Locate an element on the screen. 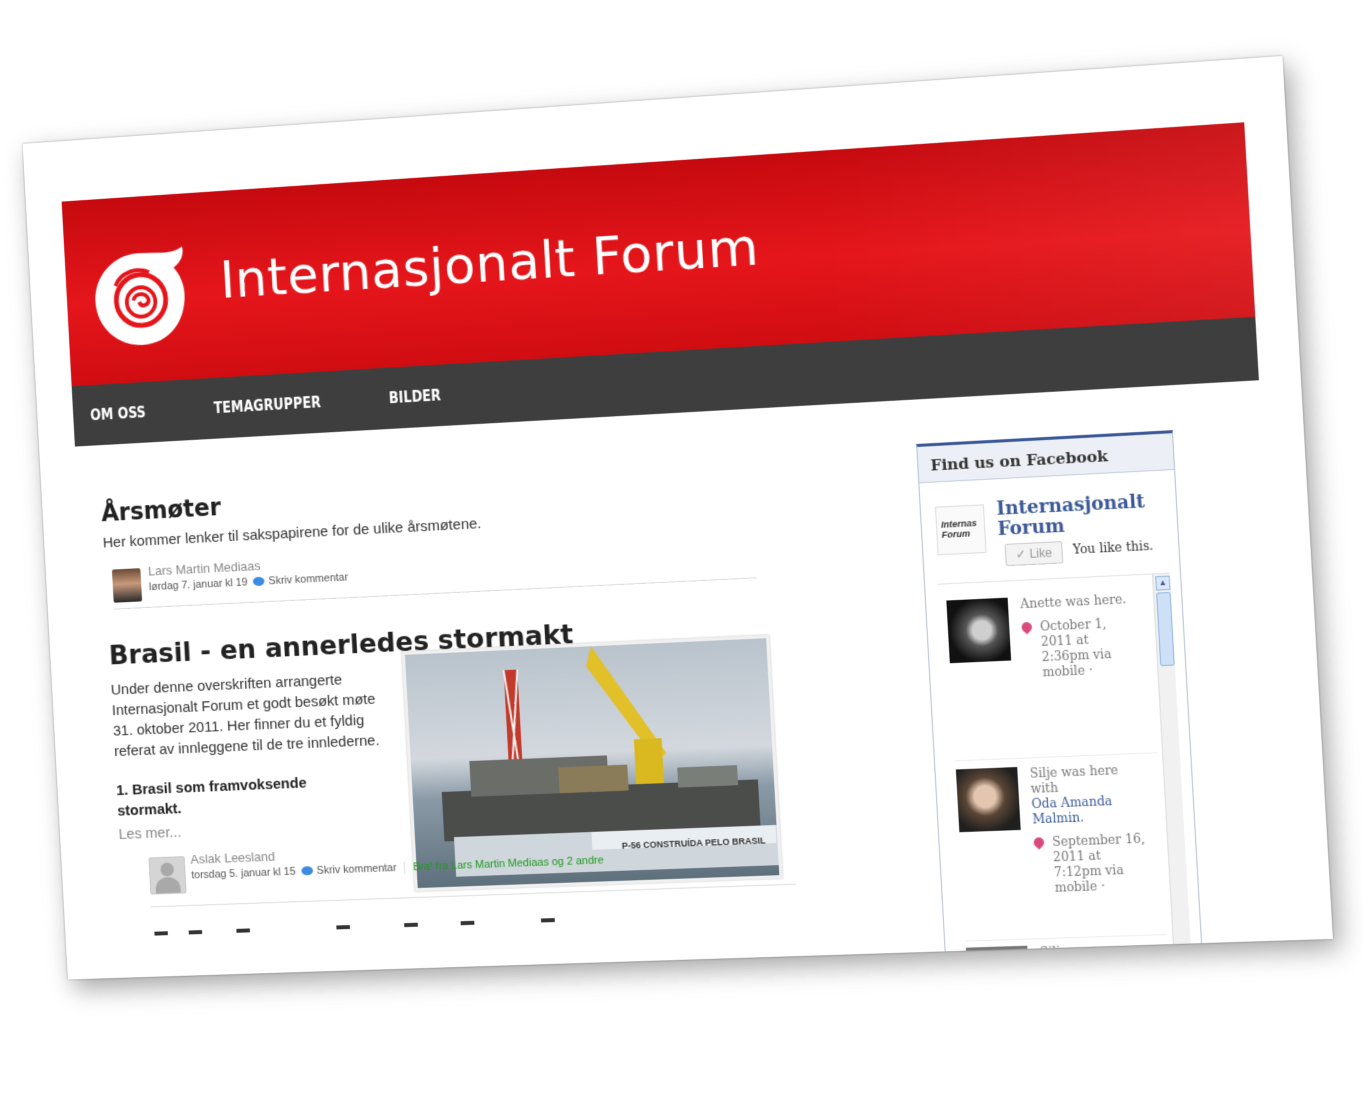  oil-platform-image: P-56 CONSTRUÍDA PELO BRASIL is located at coordinates (592, 763).